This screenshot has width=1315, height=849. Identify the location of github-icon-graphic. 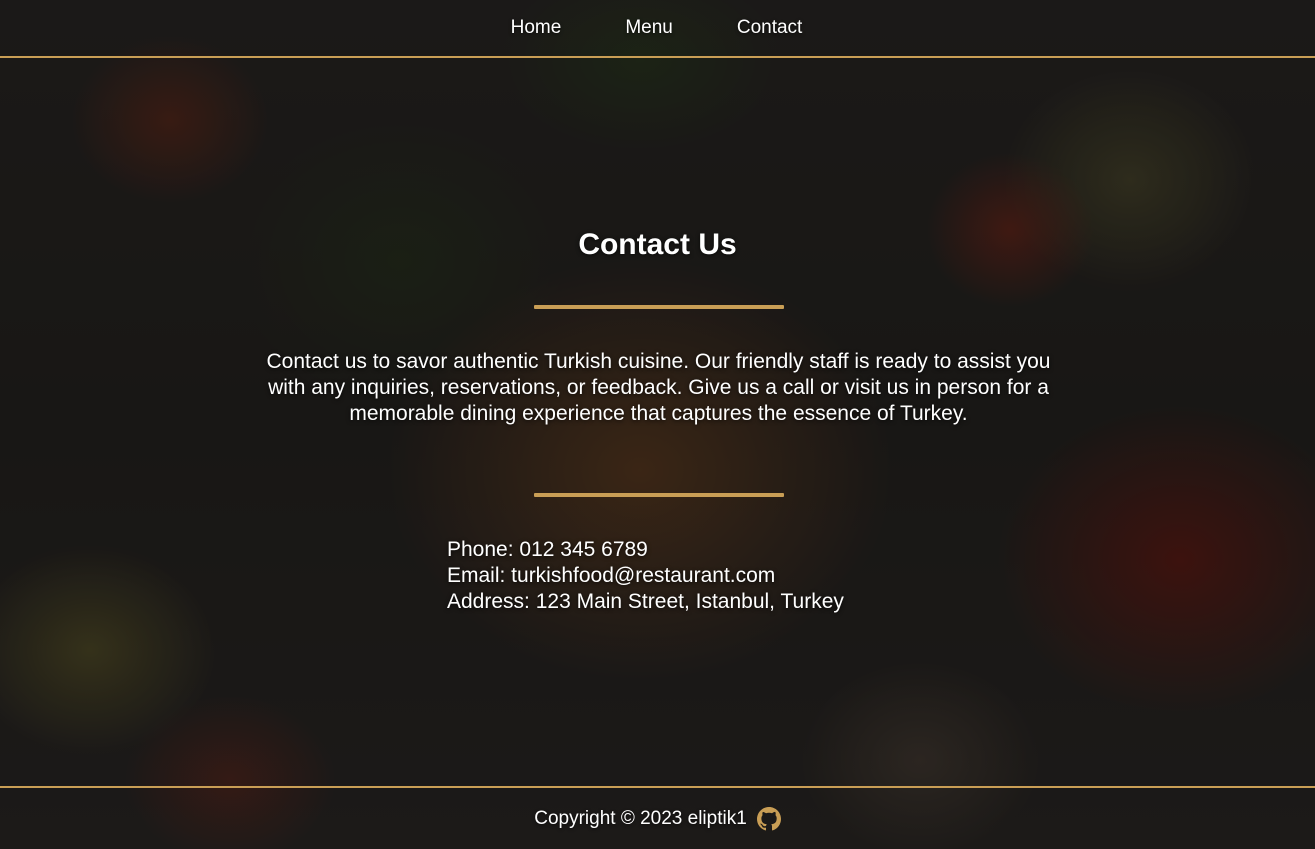
(768, 818).